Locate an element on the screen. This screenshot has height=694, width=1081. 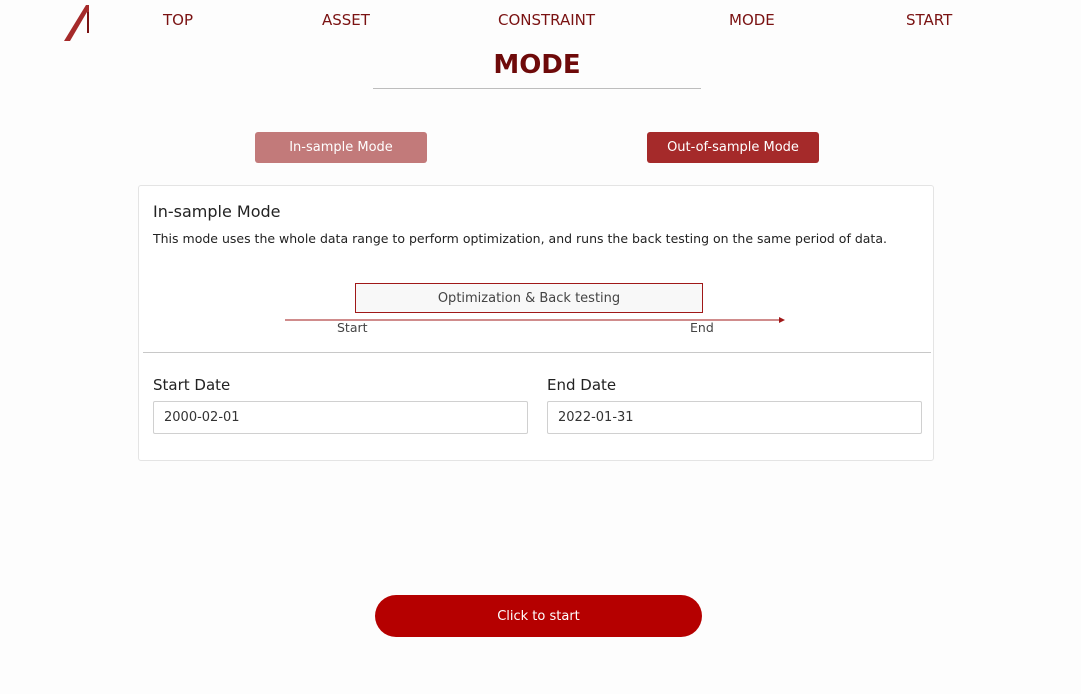
out-of-sample-mode-button: Out-of-sample Mode is located at coordinates (733, 147).